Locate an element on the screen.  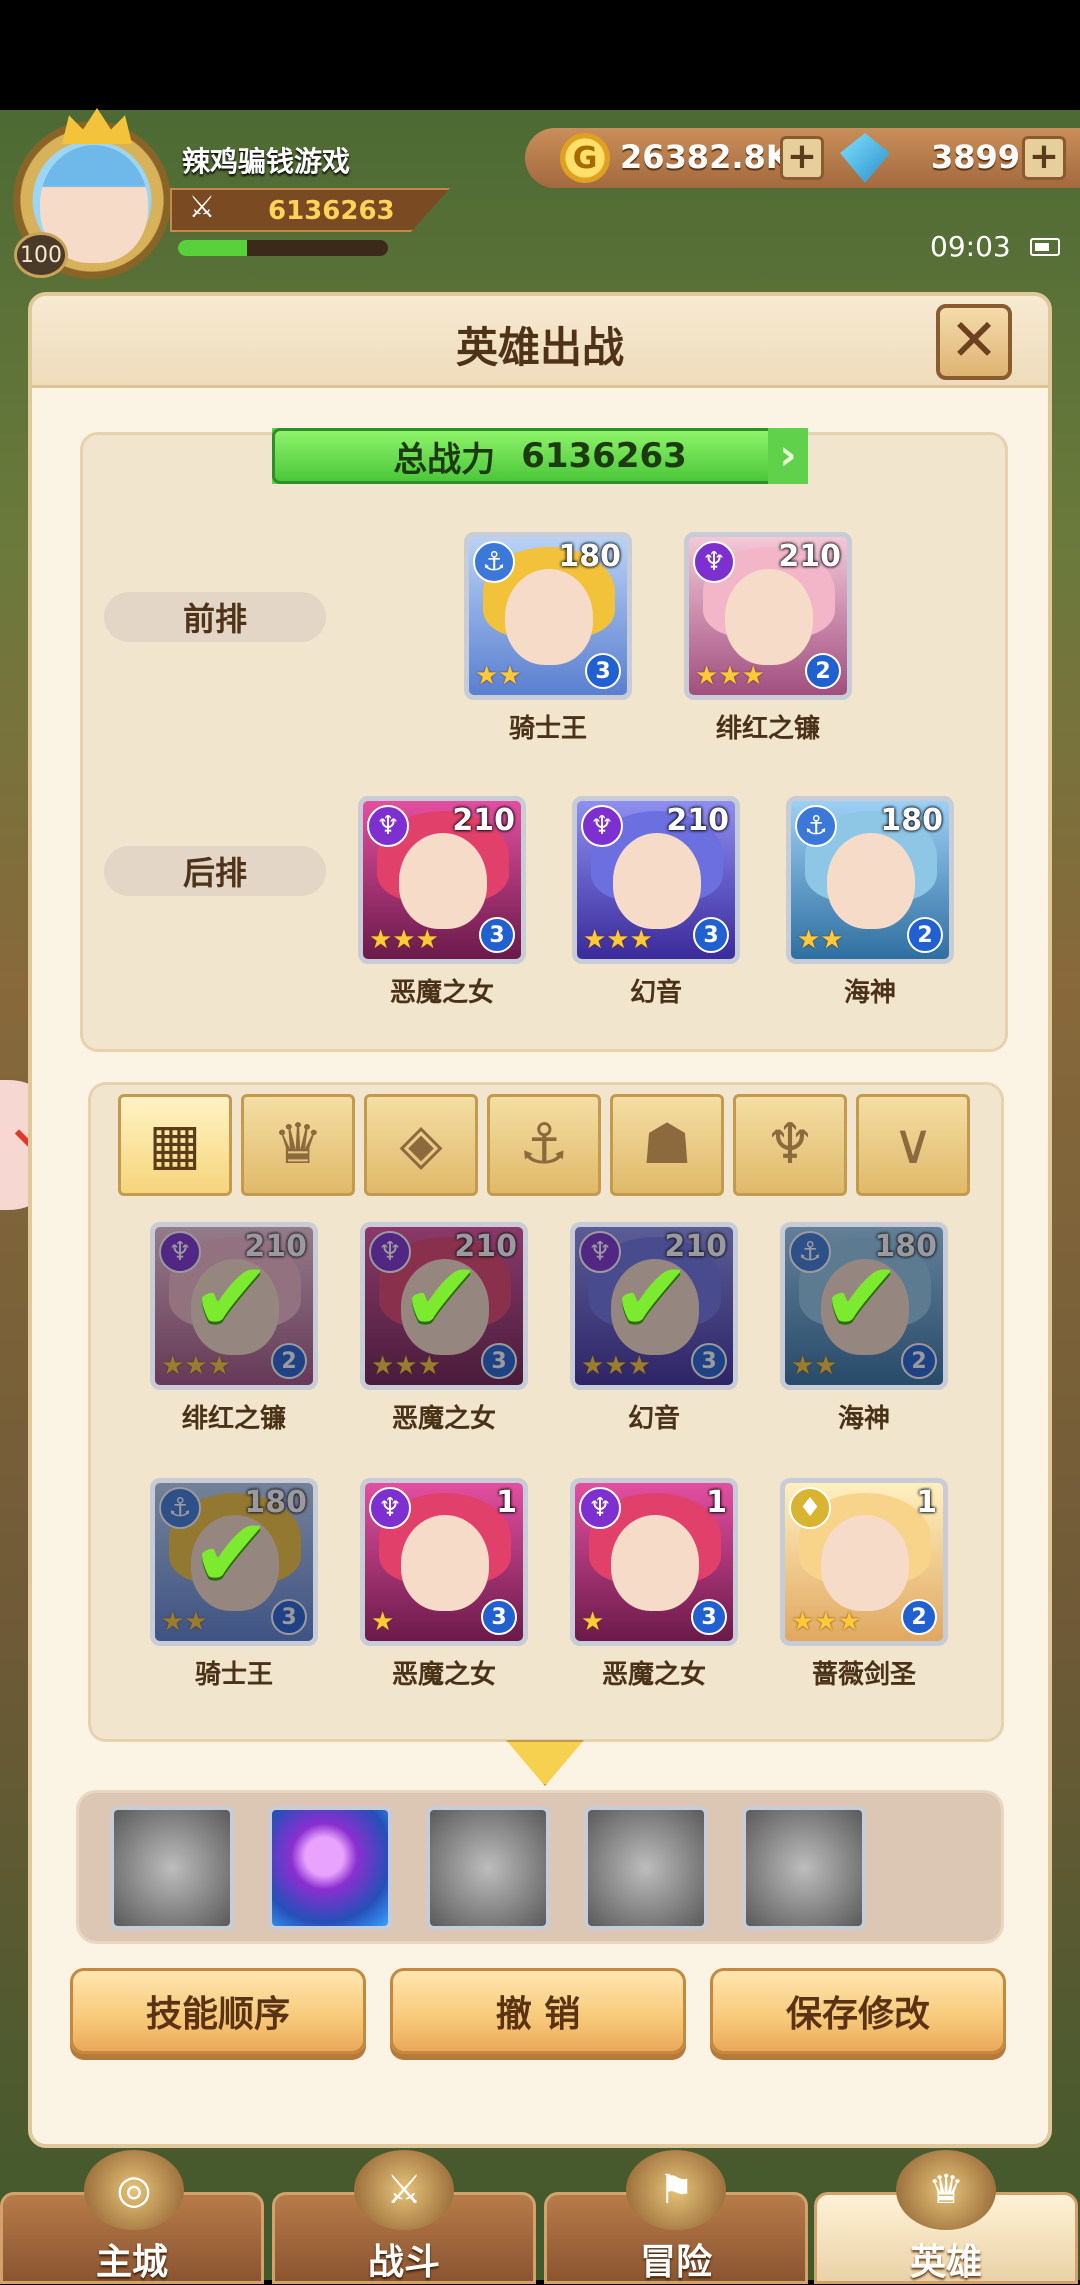
clock: 09:03 is located at coordinates (970, 246).